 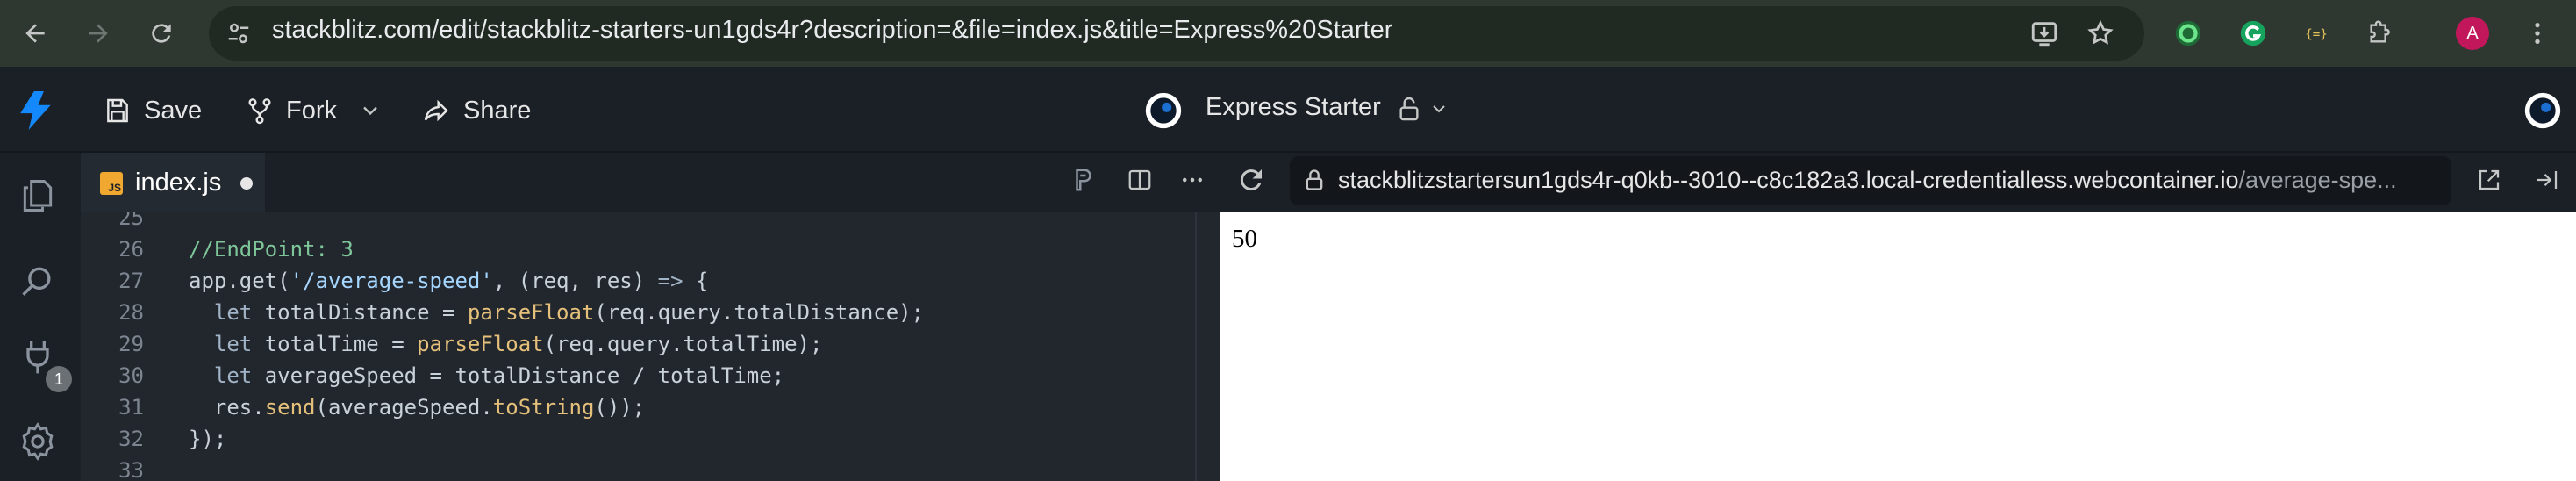 I want to click on json-extension-icon: {=}, so click(x=2316, y=33).